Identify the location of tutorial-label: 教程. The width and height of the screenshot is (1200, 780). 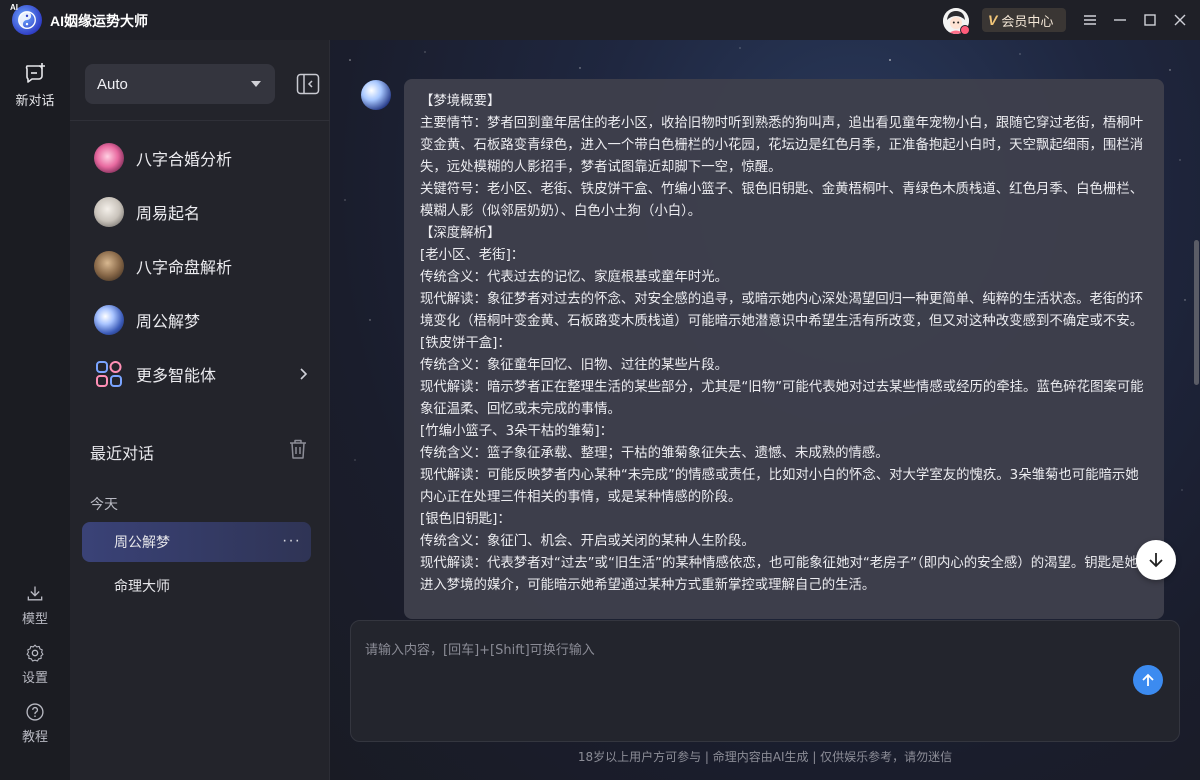
(34, 737).